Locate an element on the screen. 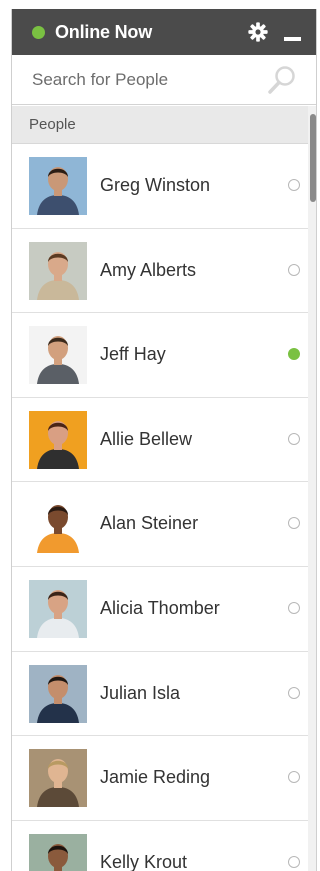 The height and width of the screenshot is (871, 320). search-icon is located at coordinates (282, 80).